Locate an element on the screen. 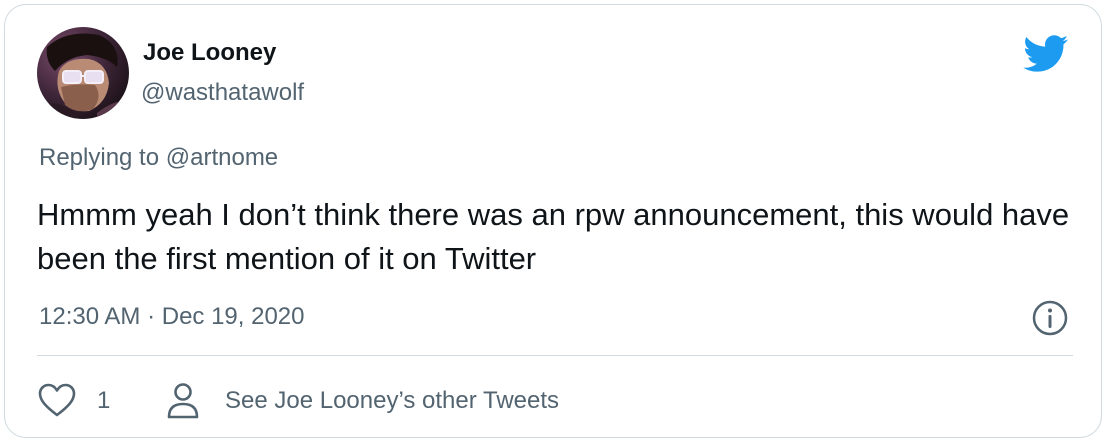  divider is located at coordinates (555, 355).